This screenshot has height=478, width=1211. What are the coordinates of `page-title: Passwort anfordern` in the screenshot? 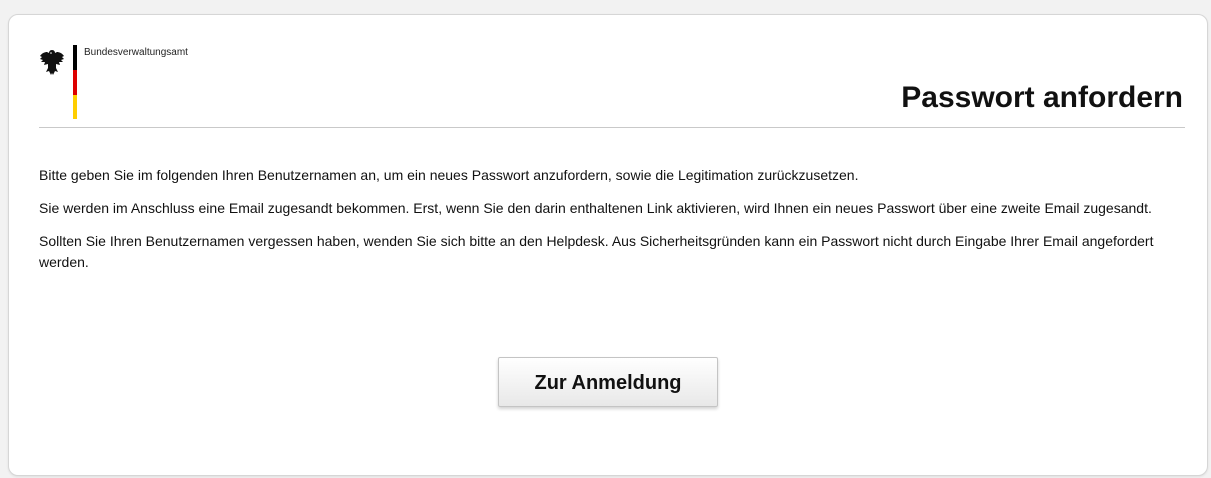 It's located at (1042, 97).